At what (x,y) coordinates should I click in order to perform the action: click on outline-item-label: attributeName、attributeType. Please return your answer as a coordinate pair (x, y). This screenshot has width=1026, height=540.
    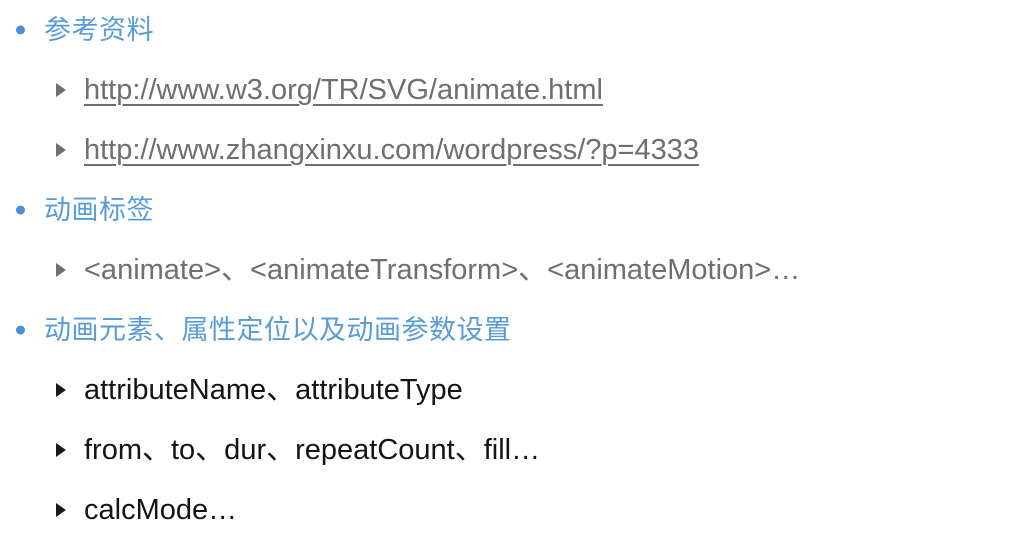
    Looking at the image, I should click on (273, 390).